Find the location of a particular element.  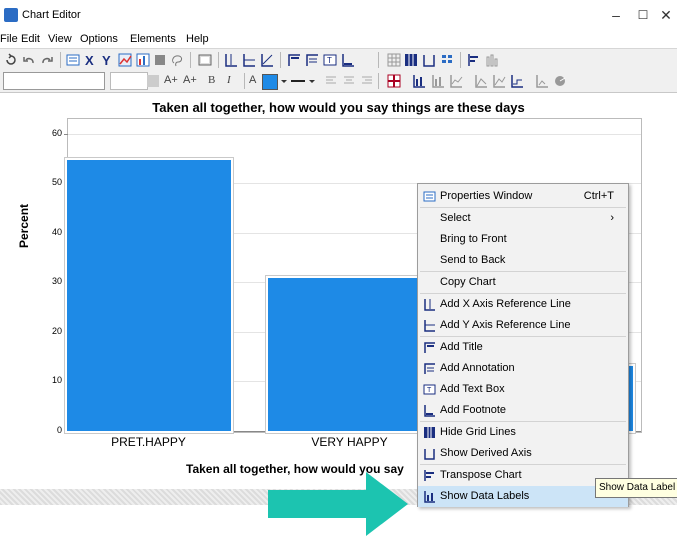

context-menu-item-hide-grid-lines: Hide Grid Lines is located at coordinates (523, 432).